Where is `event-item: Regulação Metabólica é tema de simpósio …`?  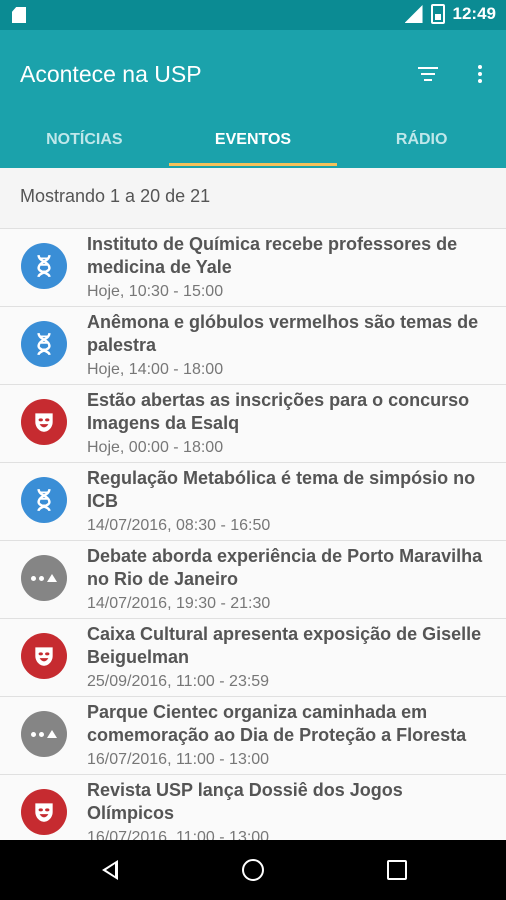
event-item: Regulação Metabólica é tema de simpósio … is located at coordinates (253, 502).